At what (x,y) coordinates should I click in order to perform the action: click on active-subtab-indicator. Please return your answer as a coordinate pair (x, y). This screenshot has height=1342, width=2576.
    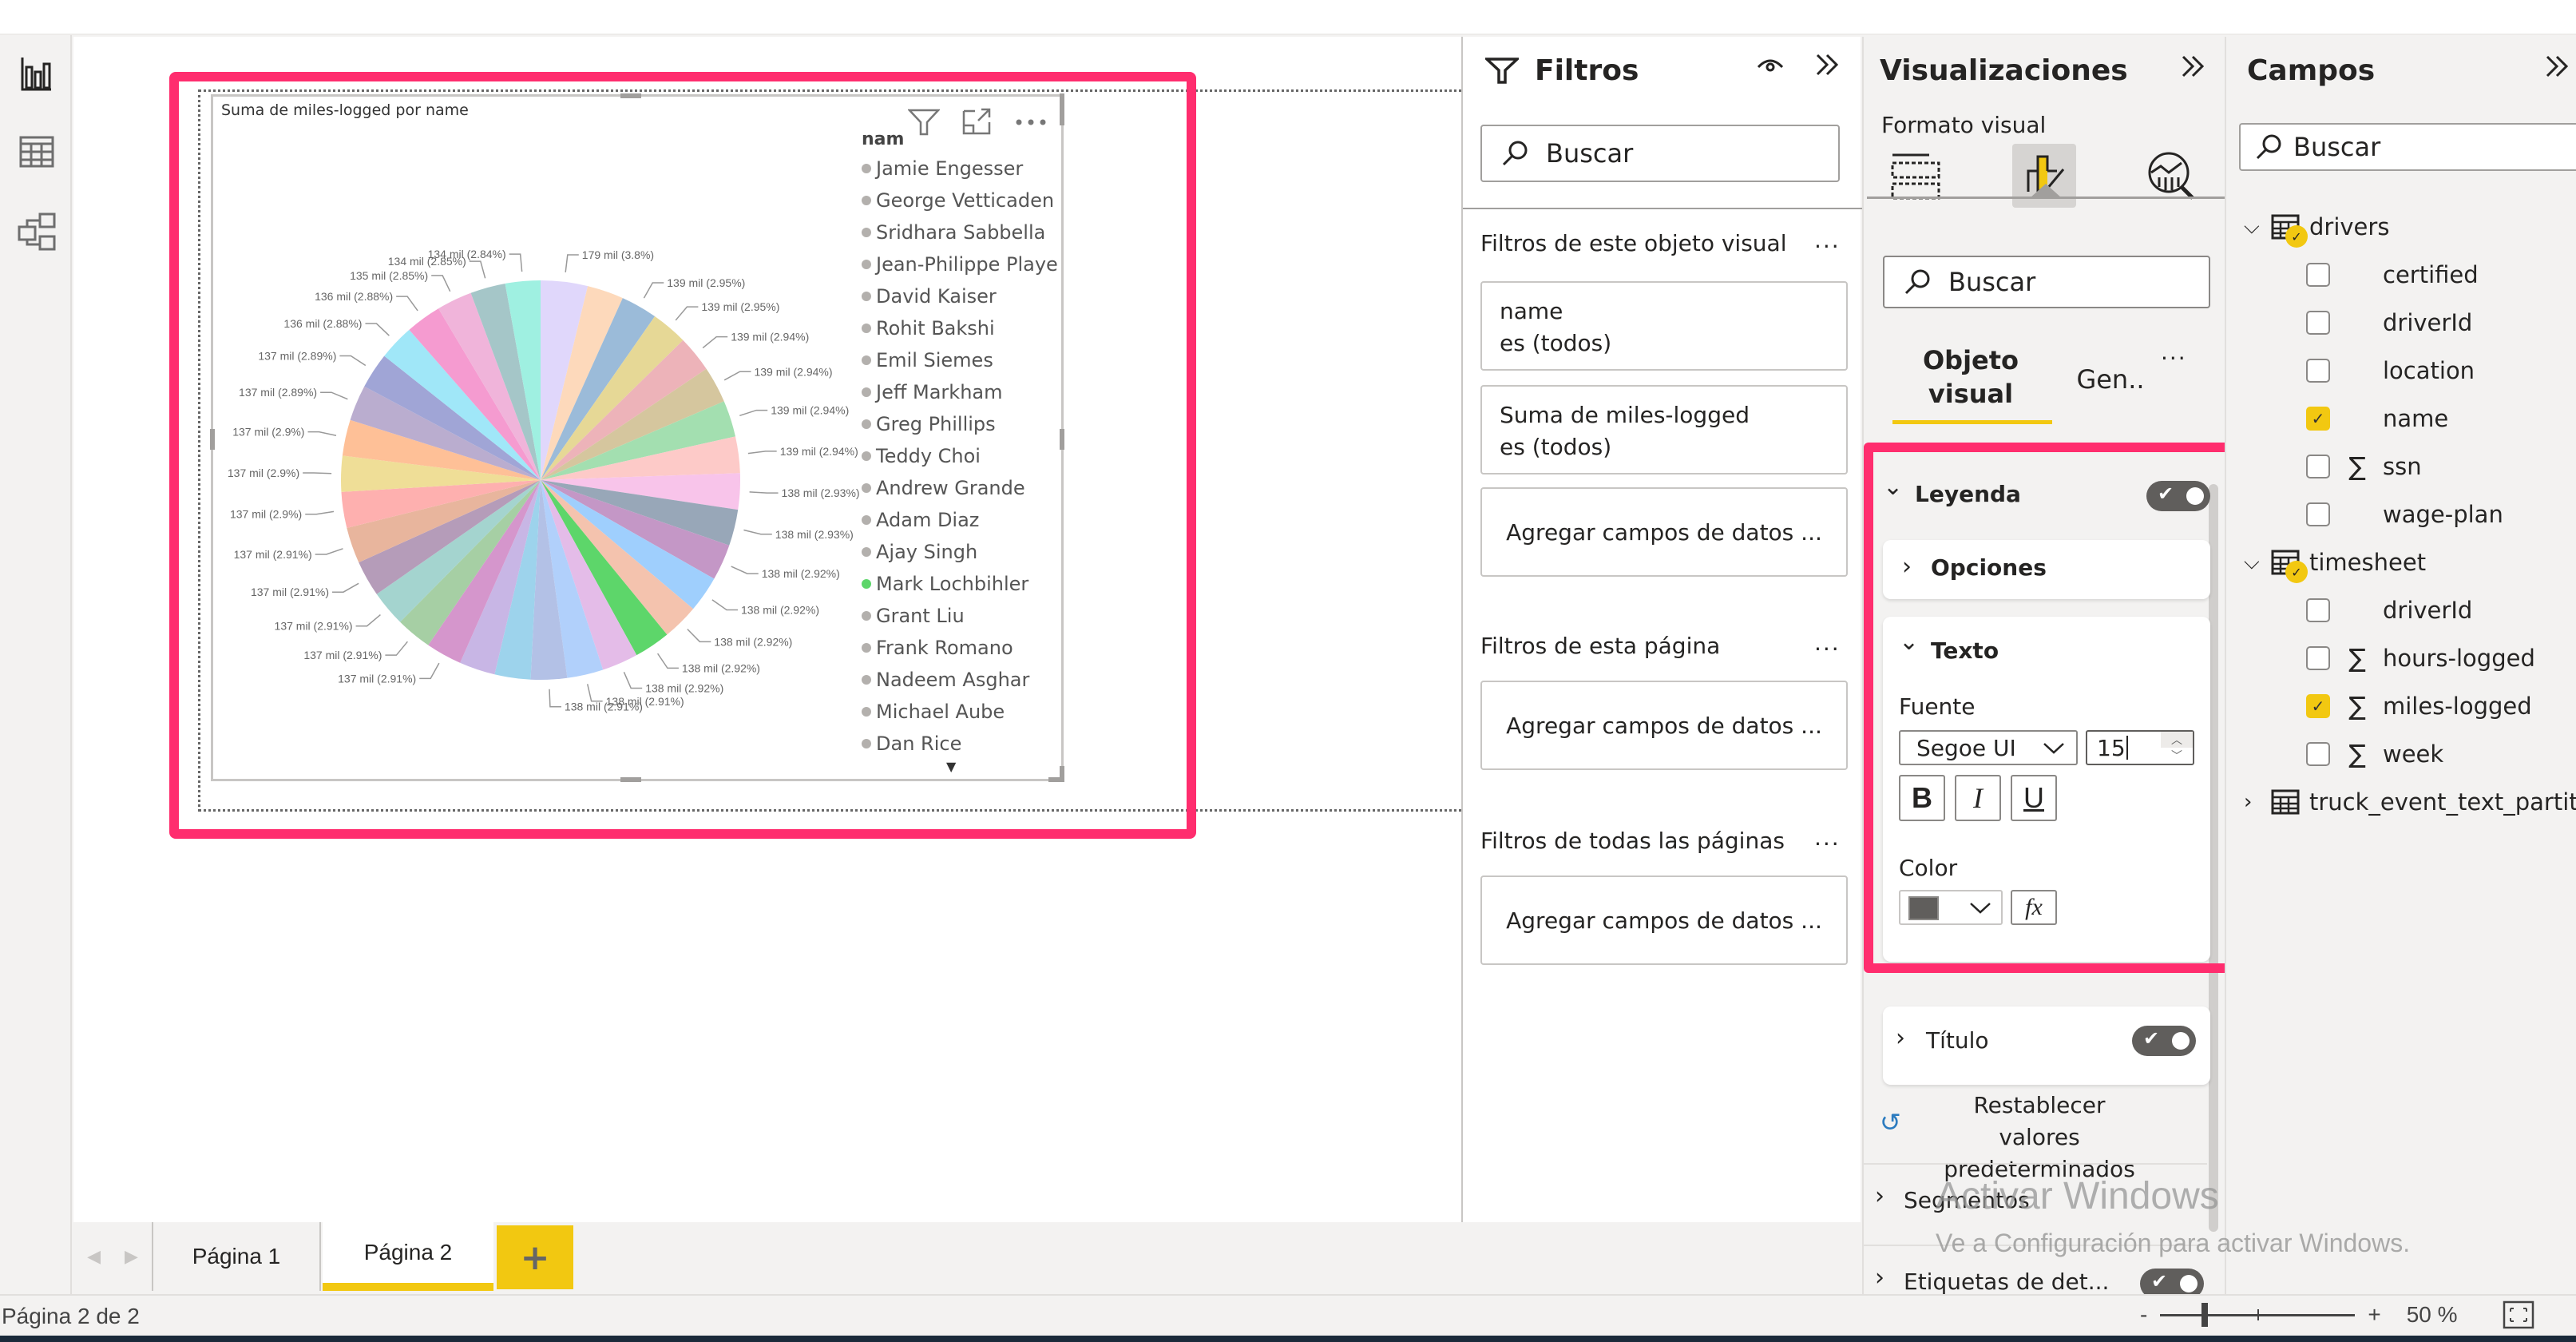
    Looking at the image, I should click on (1972, 422).